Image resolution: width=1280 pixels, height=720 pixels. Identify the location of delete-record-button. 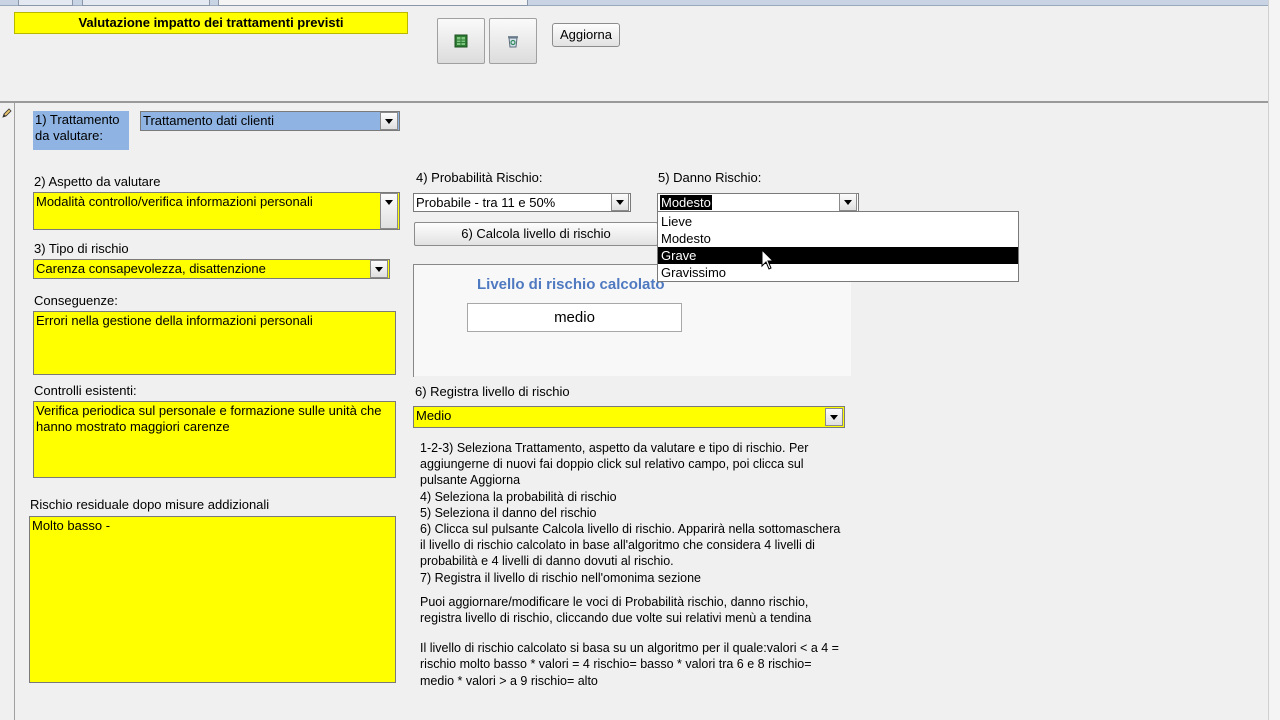
(513, 41).